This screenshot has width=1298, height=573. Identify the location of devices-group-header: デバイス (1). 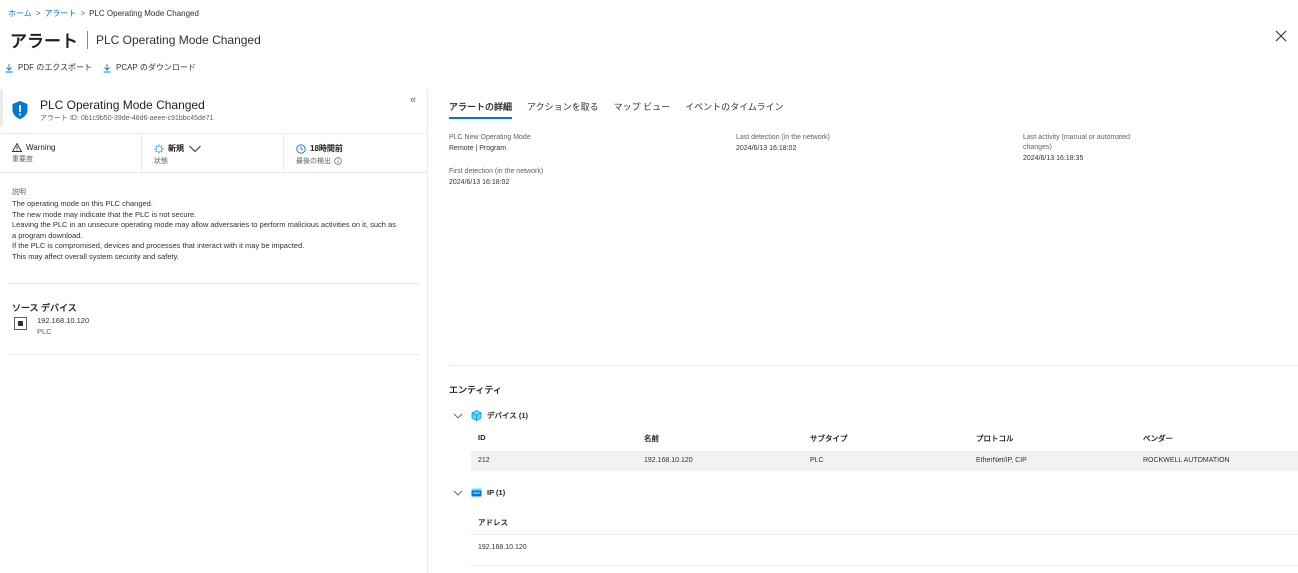
(490, 415).